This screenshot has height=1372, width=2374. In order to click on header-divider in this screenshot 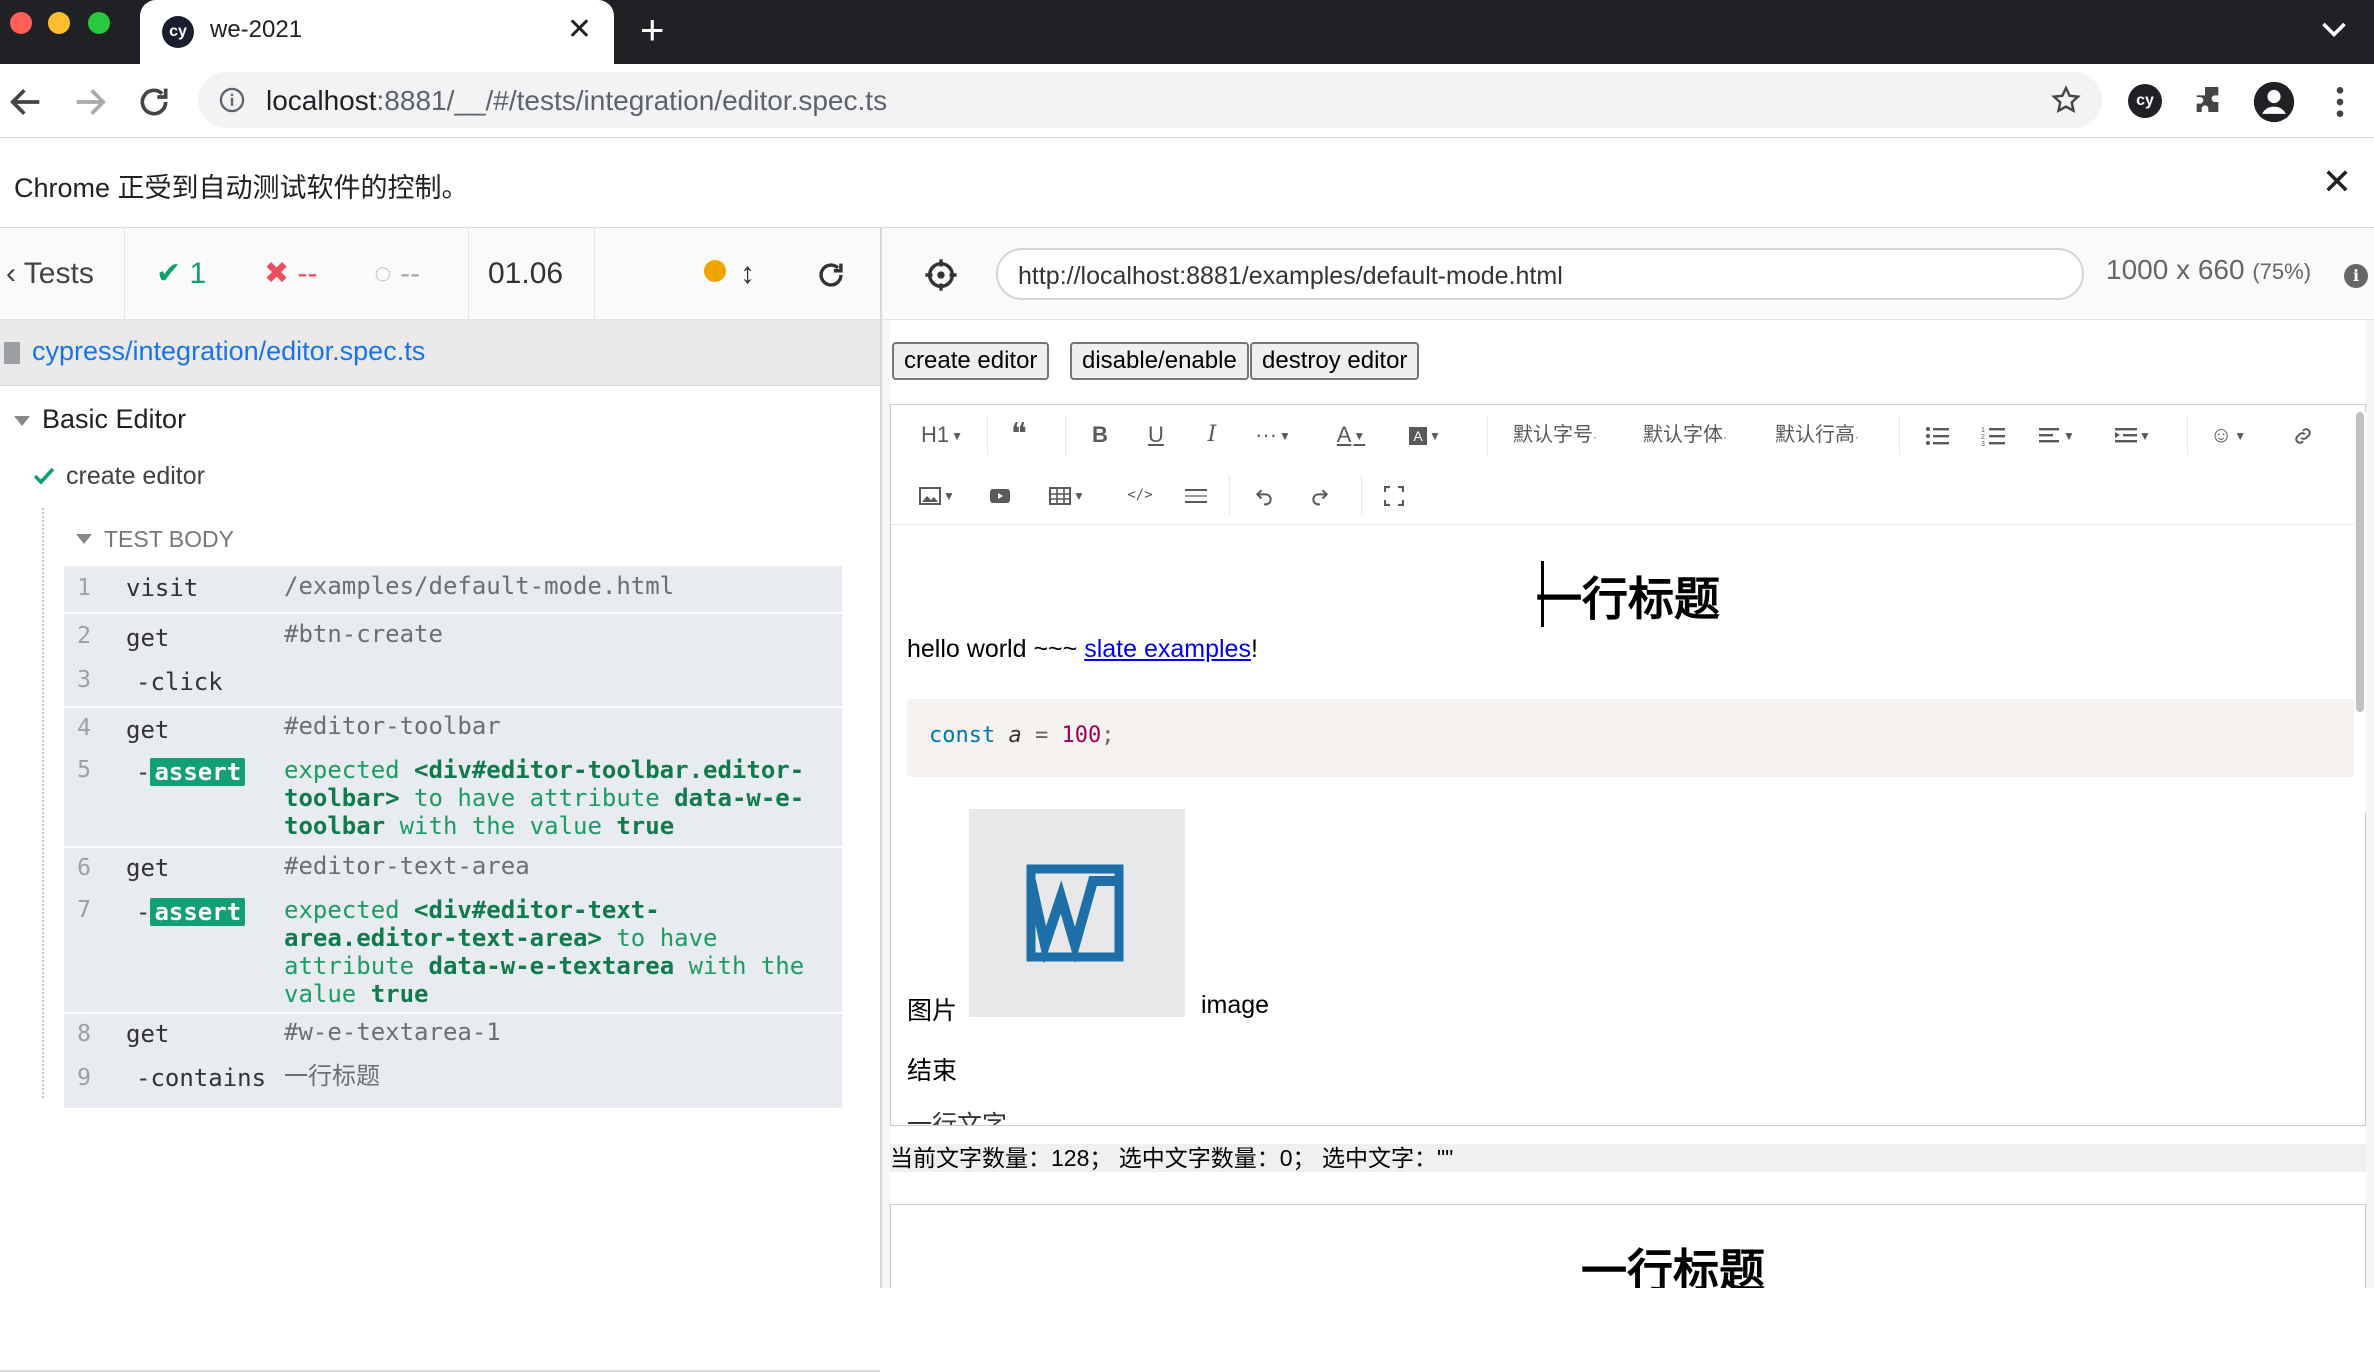, I will do `click(468, 274)`.